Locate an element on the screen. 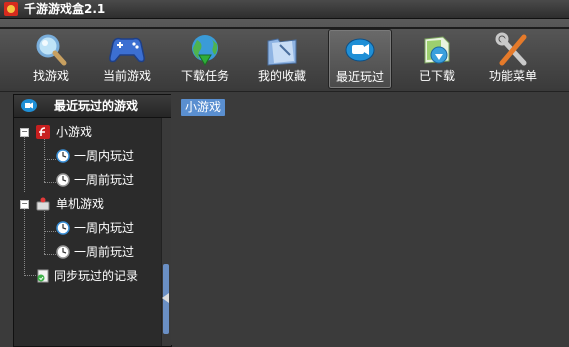 The width and height of the screenshot is (569, 347). toolbar-label: 找游戏 is located at coordinates (50, 76).